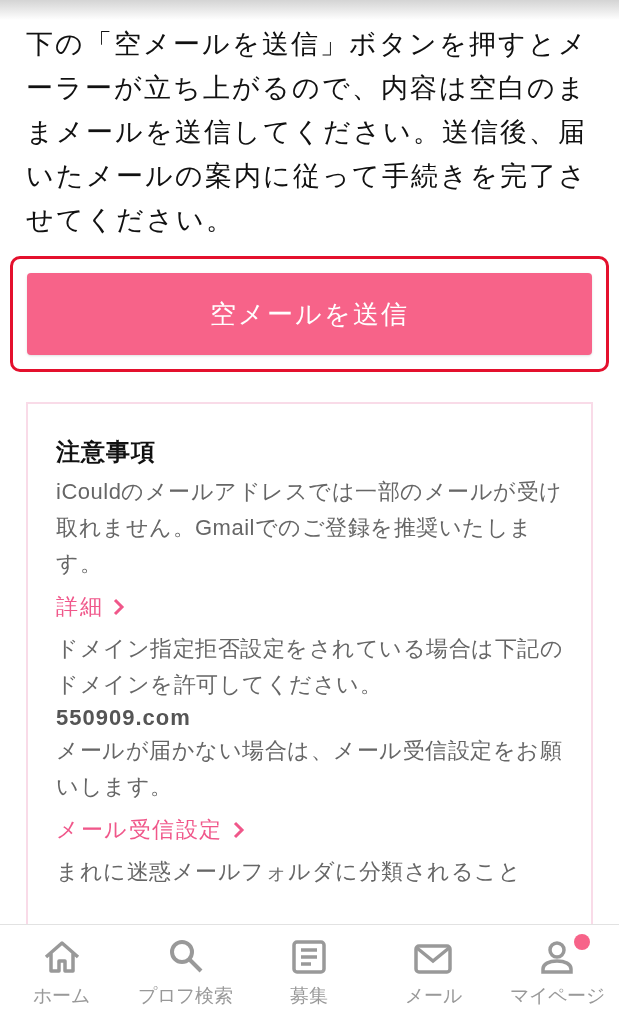  Describe the element at coordinates (309, 957) in the screenshot. I see `document-icon` at that location.